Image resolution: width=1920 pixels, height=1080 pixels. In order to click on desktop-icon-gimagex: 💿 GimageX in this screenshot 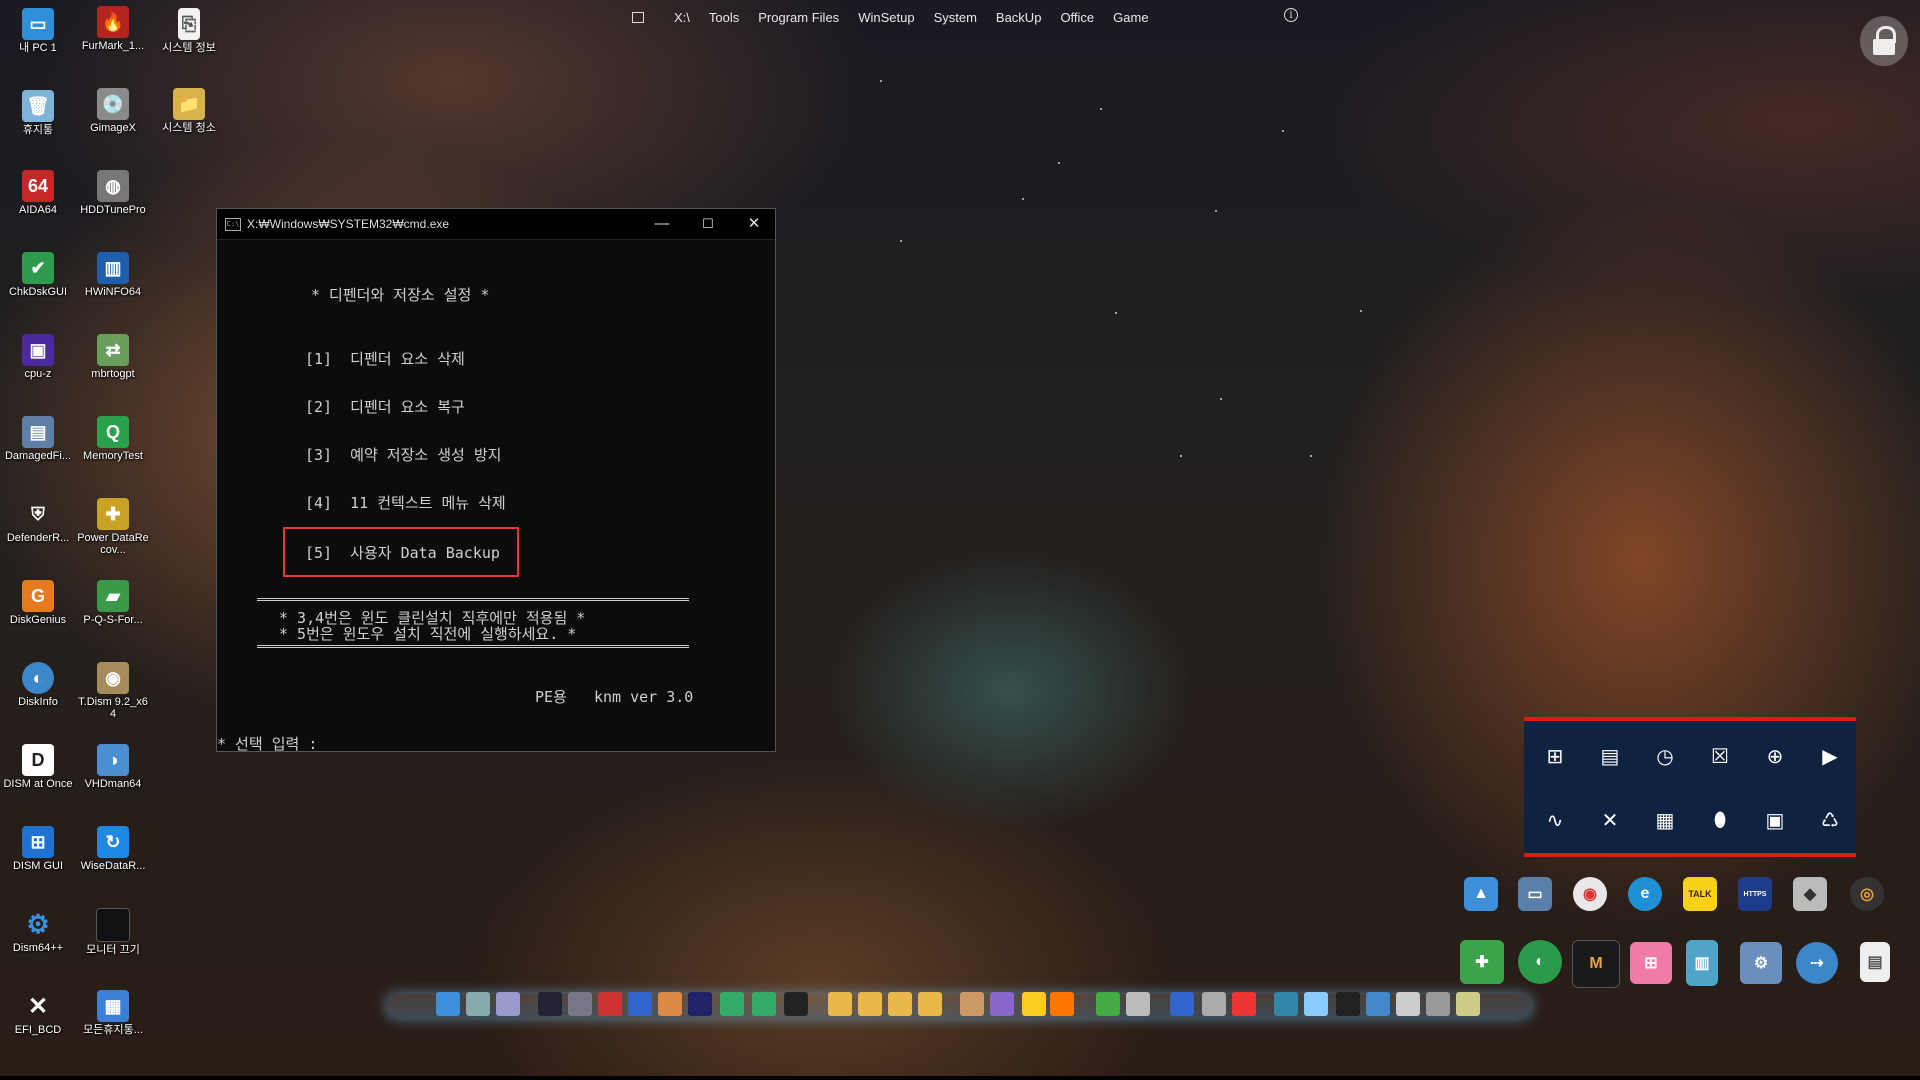, I will do `click(113, 111)`.